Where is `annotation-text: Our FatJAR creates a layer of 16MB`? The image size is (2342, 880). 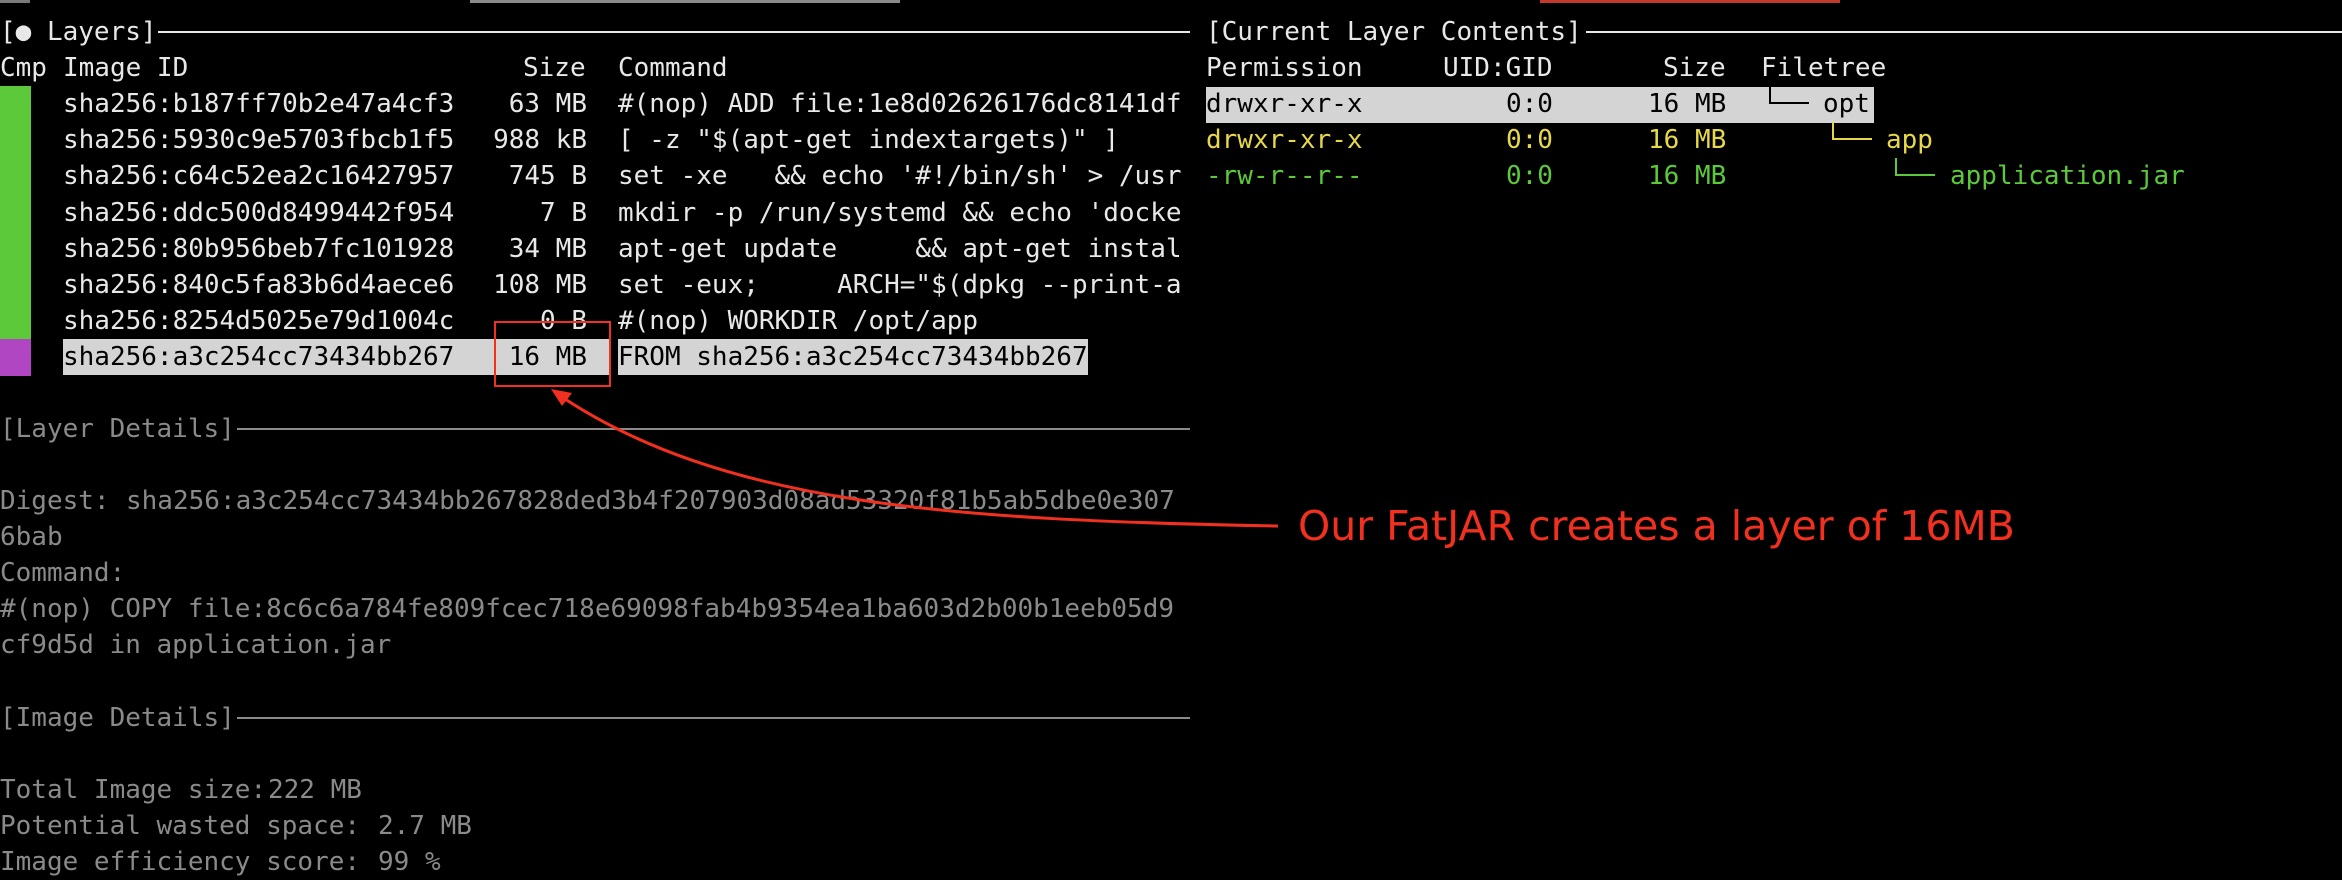
annotation-text: Our FatJAR creates a layer of 16MB is located at coordinates (1656, 526).